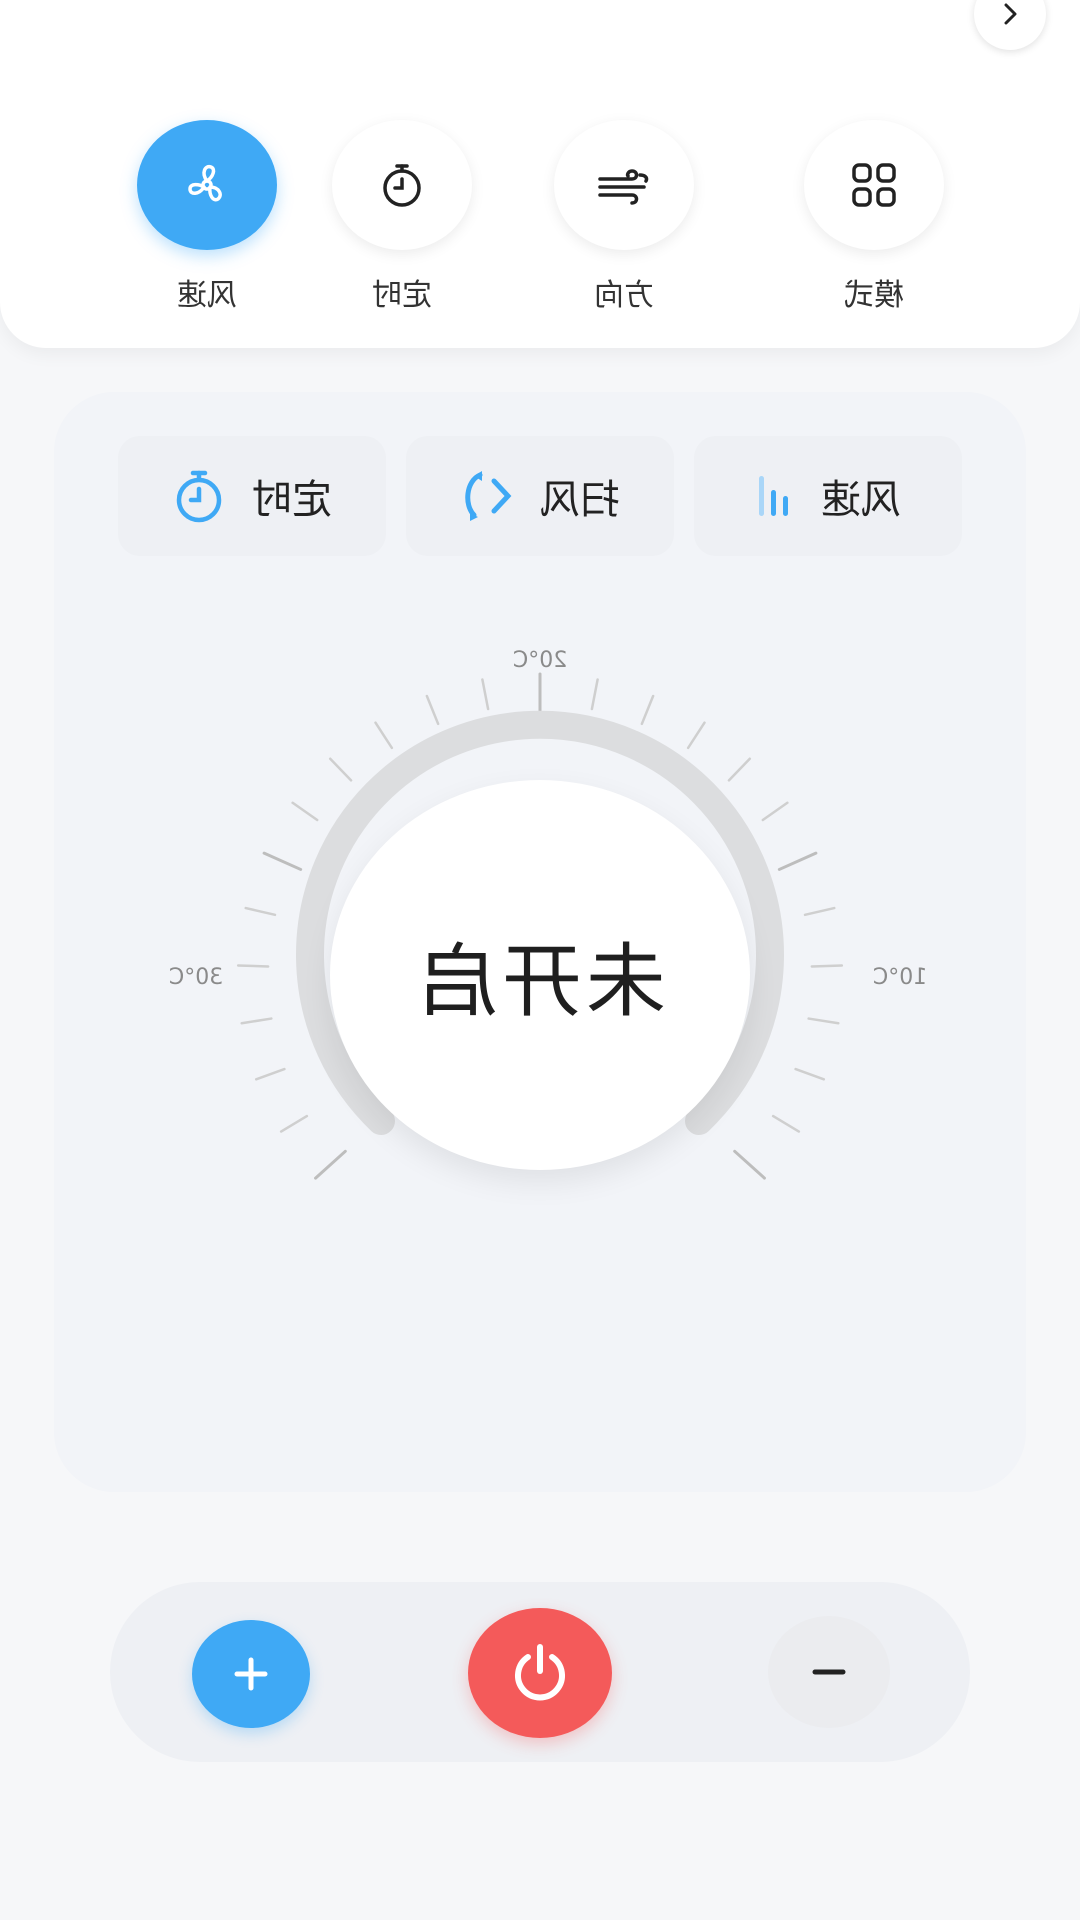 This screenshot has height=1920, width=1080. What do you see at coordinates (861, 500) in the screenshot?
I see `chip-speed-label: 风速` at bounding box center [861, 500].